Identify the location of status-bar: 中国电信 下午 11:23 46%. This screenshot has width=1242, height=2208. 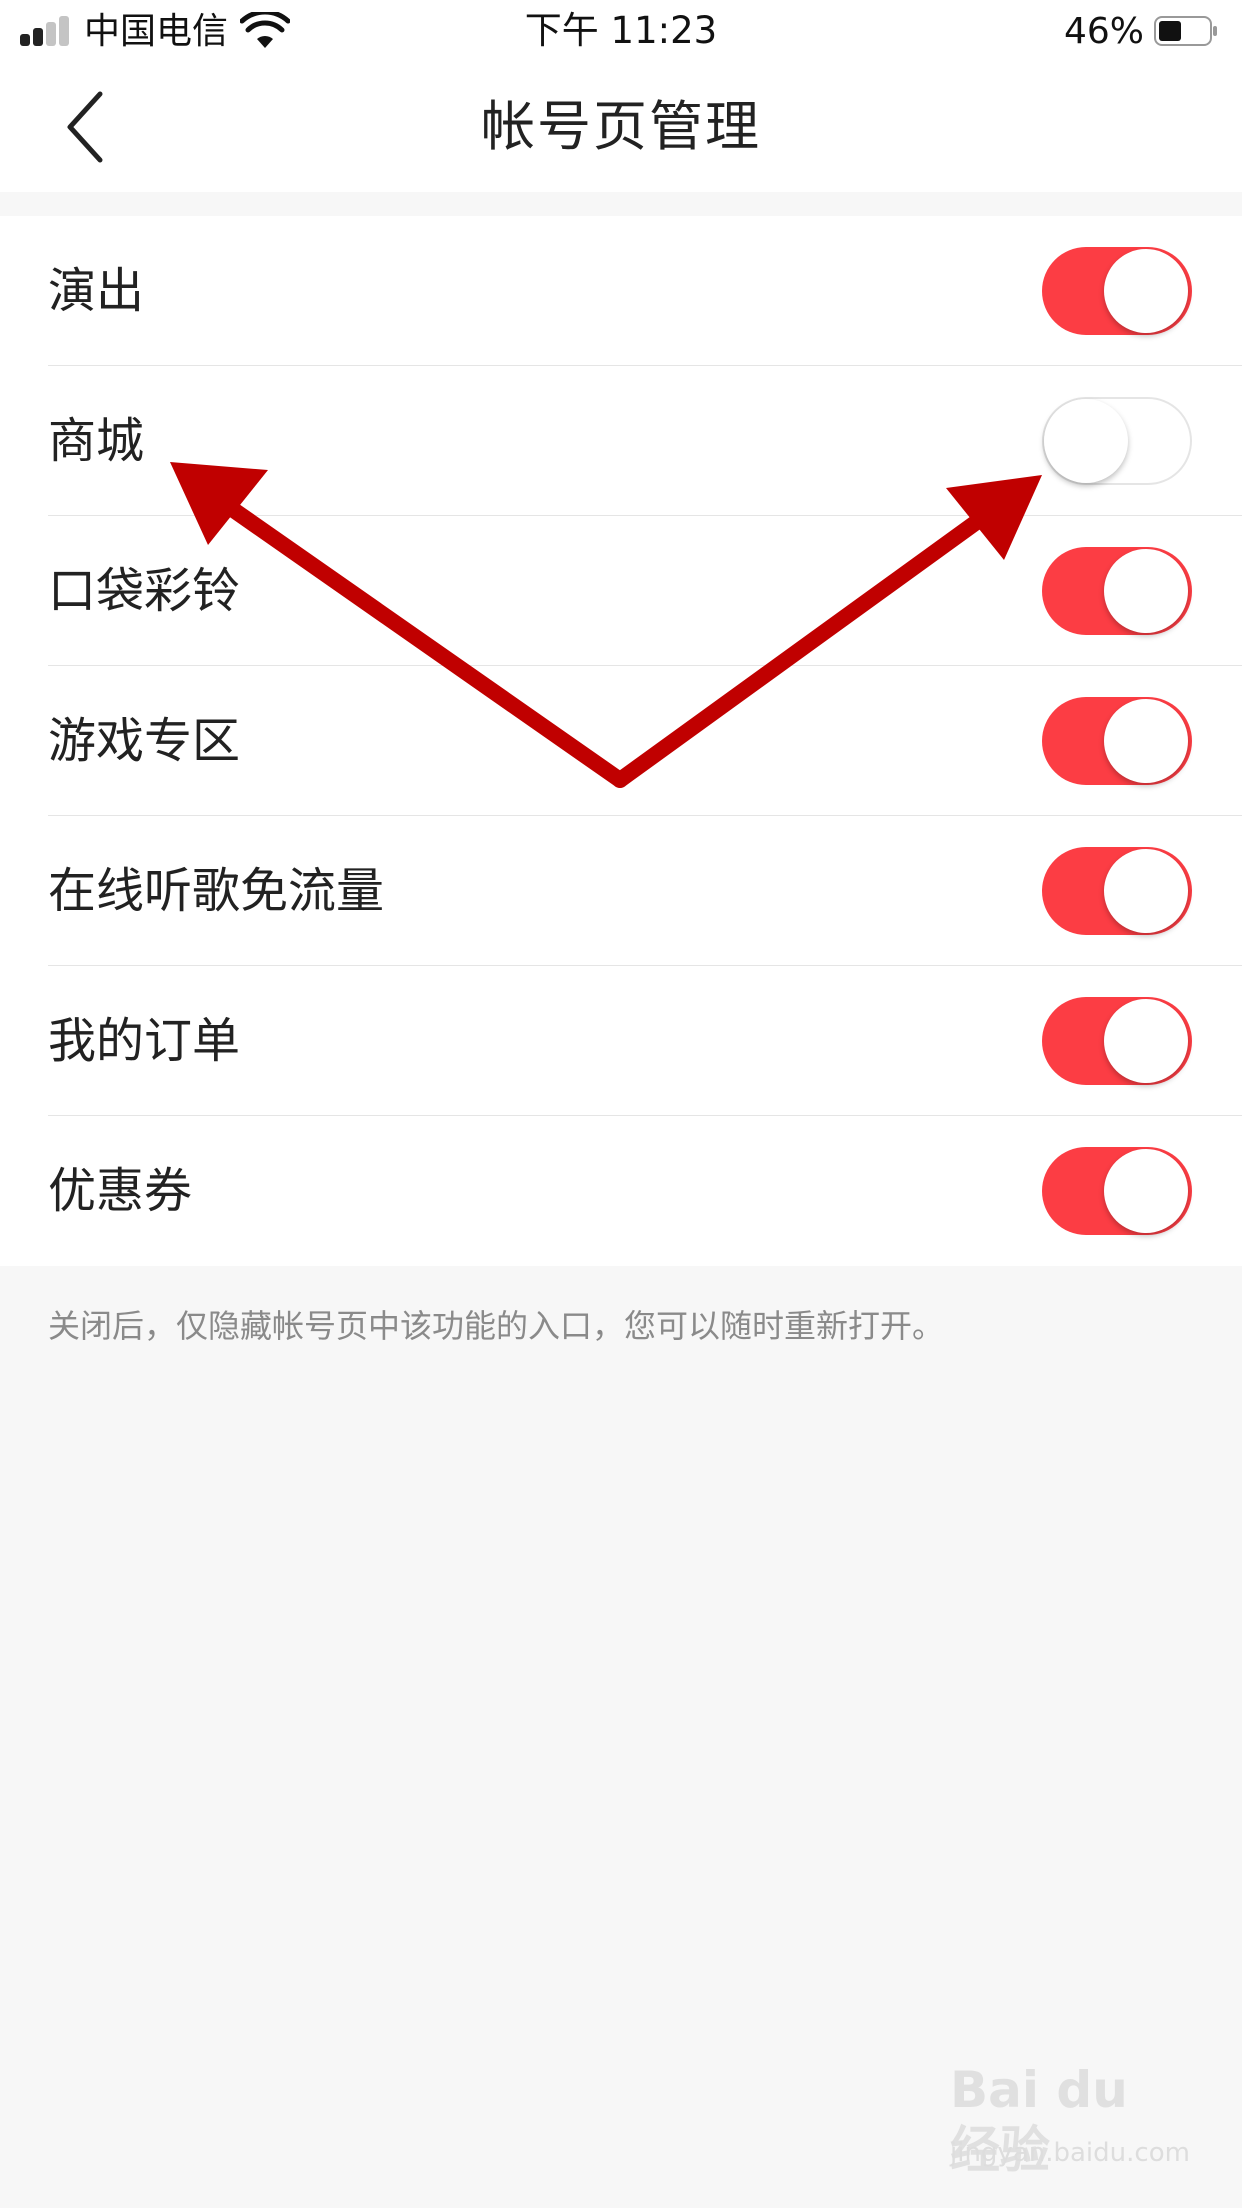
(621, 31).